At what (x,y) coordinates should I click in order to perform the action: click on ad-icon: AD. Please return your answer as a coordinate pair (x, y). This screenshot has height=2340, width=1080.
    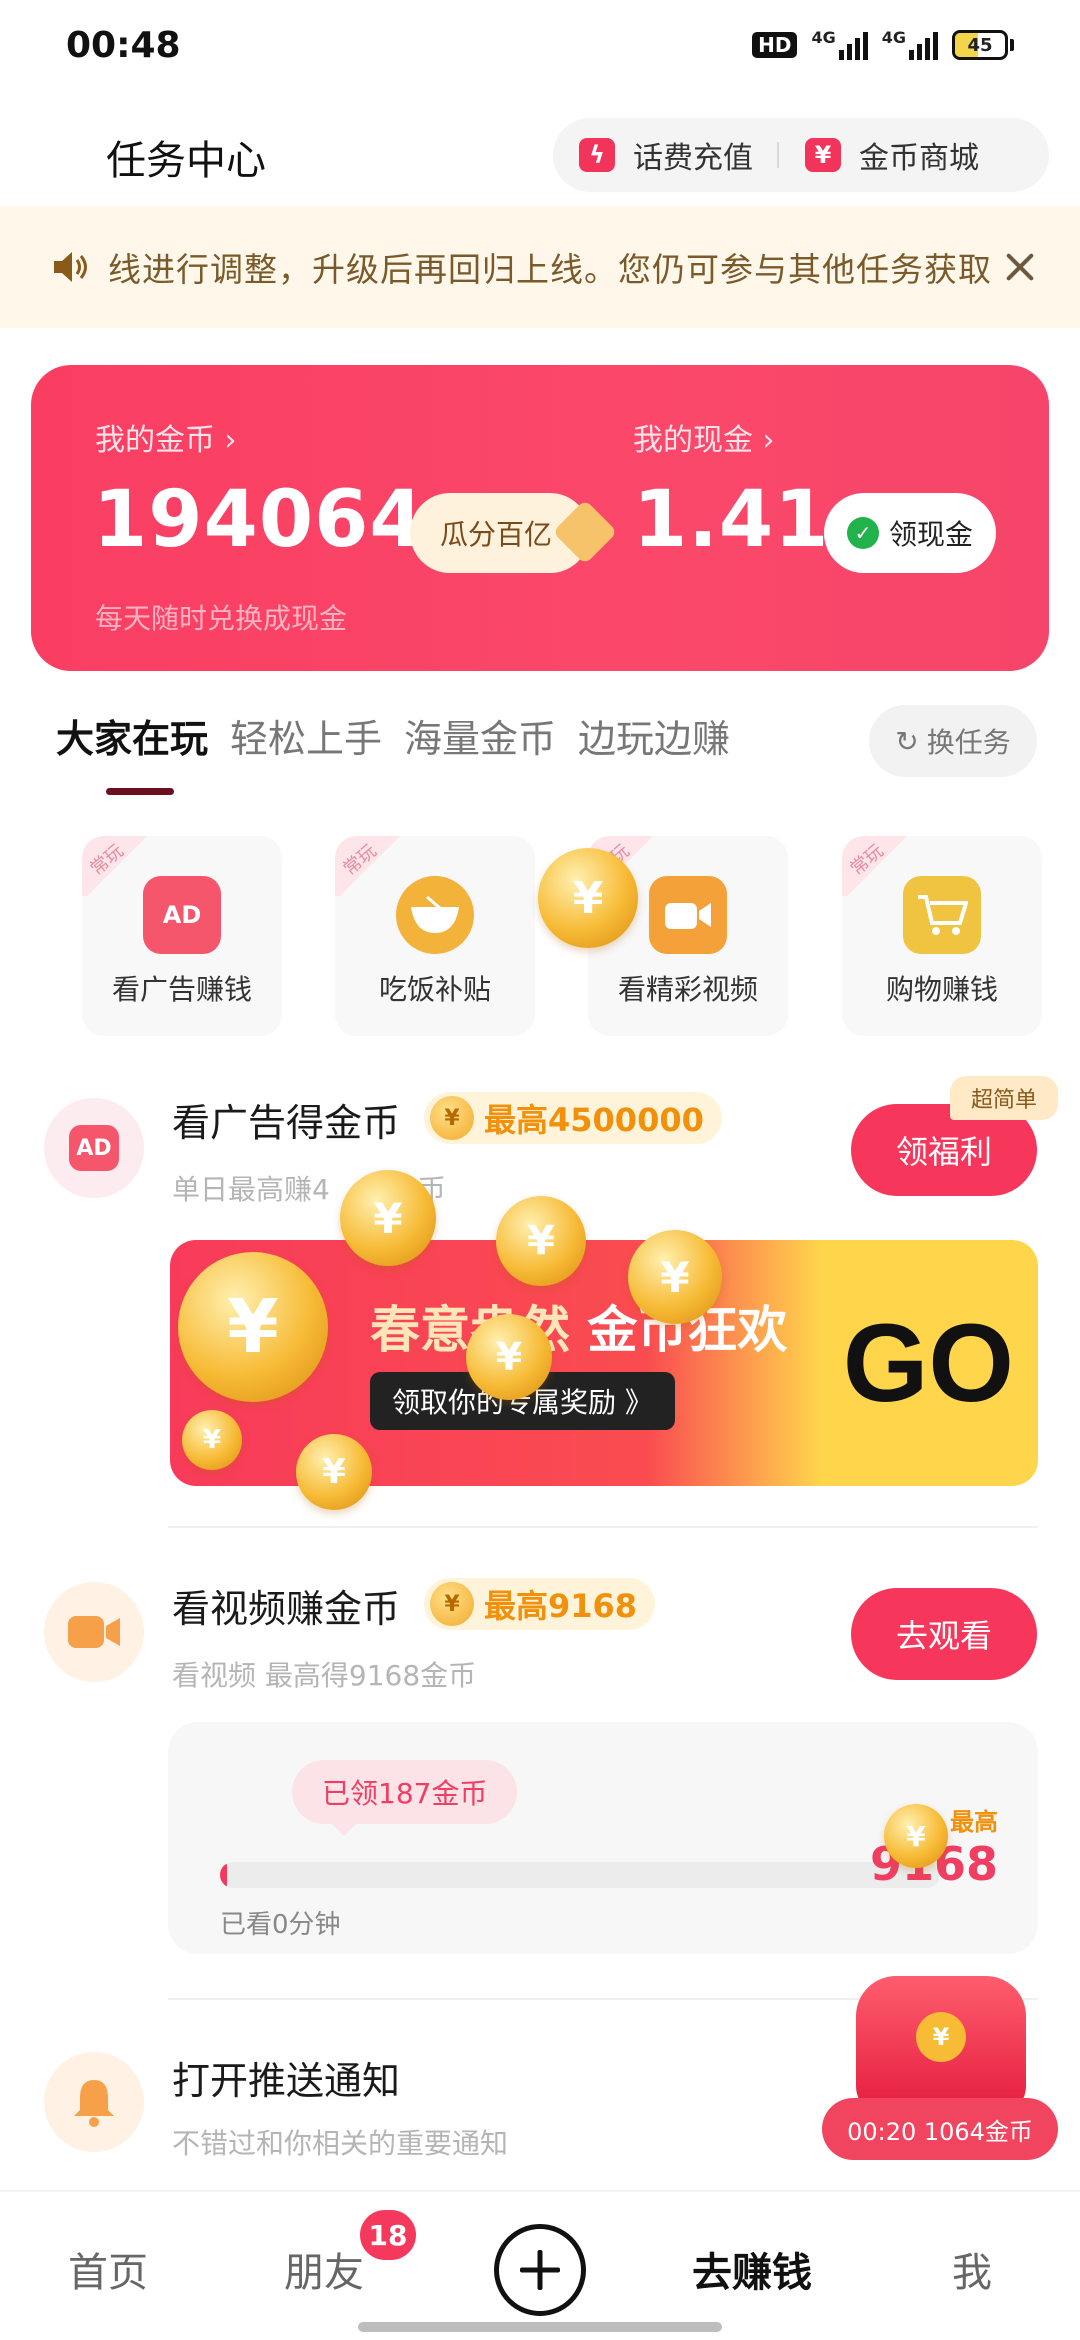
    Looking at the image, I should click on (94, 1148).